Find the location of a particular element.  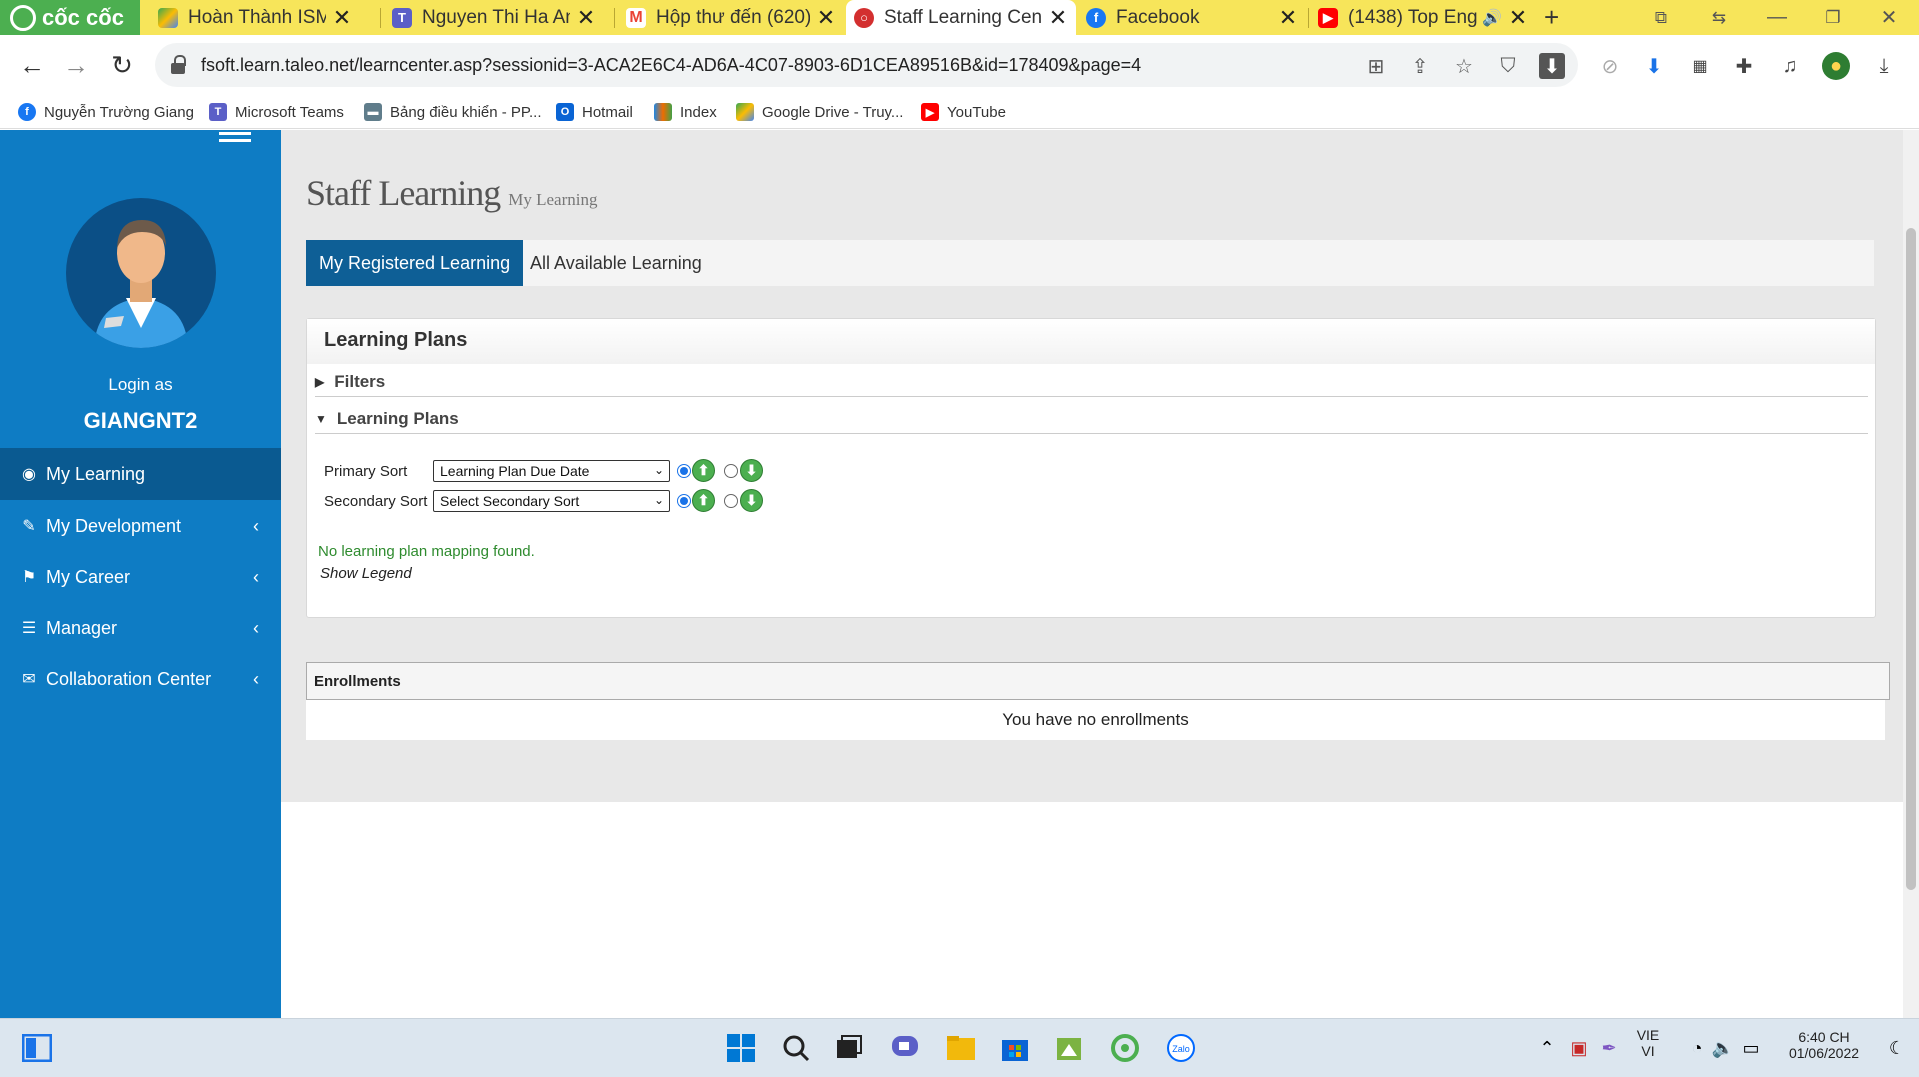

snipping-app-icon is located at coordinates (1069, 1048).